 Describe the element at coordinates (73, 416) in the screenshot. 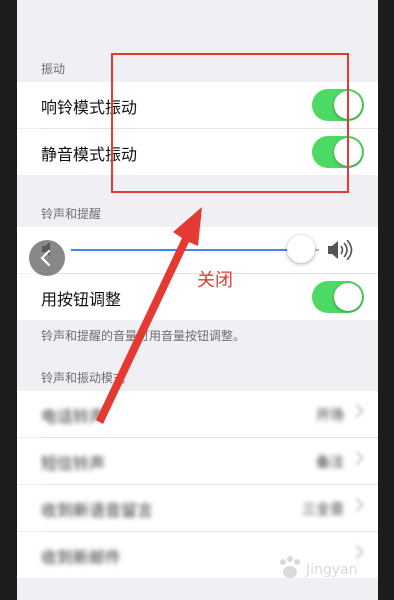

I see `ringtone-label: 电话铃声` at that location.